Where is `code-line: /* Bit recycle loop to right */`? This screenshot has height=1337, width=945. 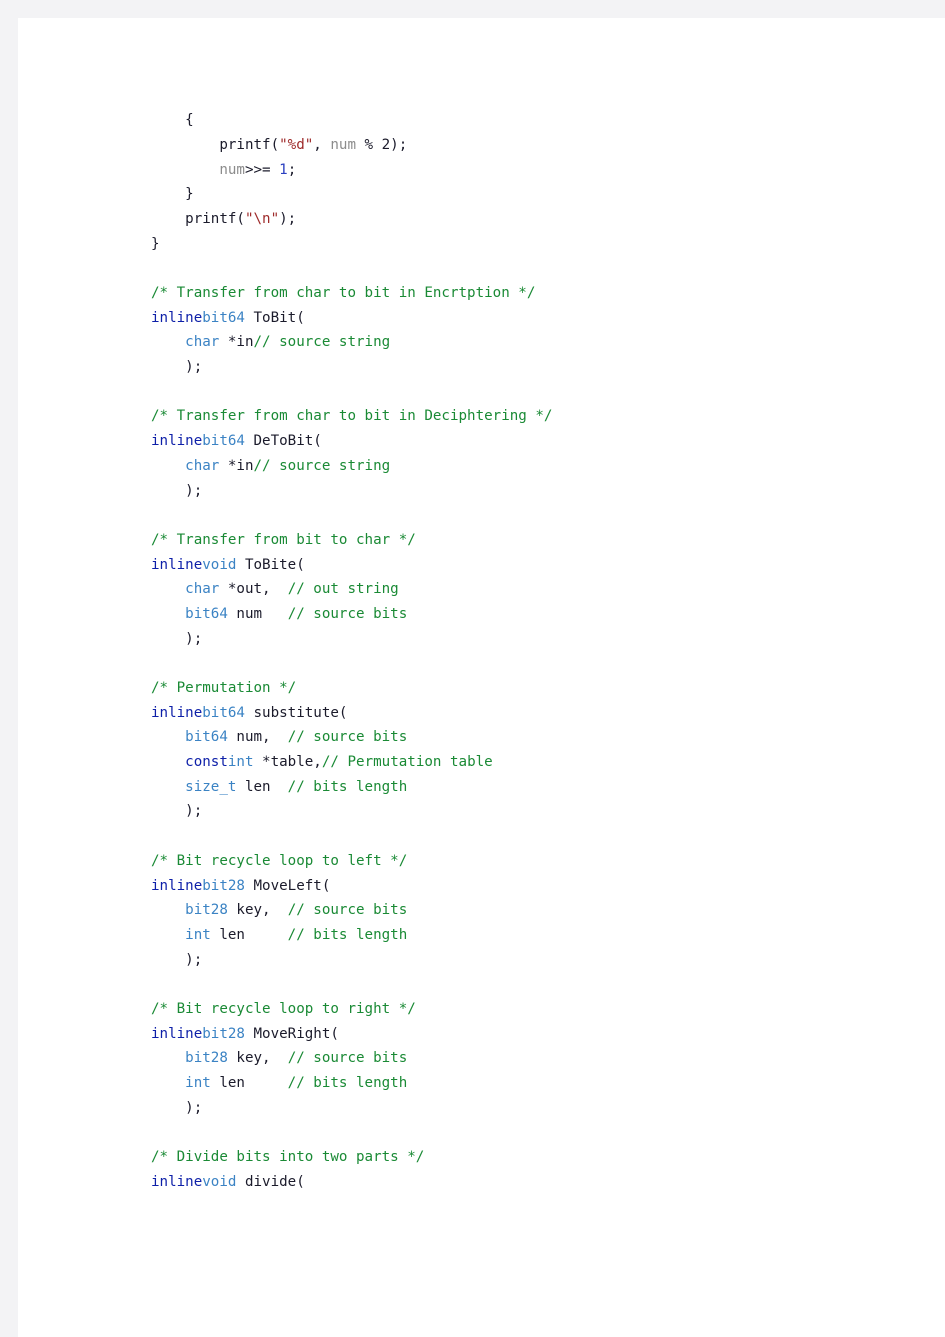
code-line: /* Bit recycle loop to right */ is located at coordinates (531, 1009).